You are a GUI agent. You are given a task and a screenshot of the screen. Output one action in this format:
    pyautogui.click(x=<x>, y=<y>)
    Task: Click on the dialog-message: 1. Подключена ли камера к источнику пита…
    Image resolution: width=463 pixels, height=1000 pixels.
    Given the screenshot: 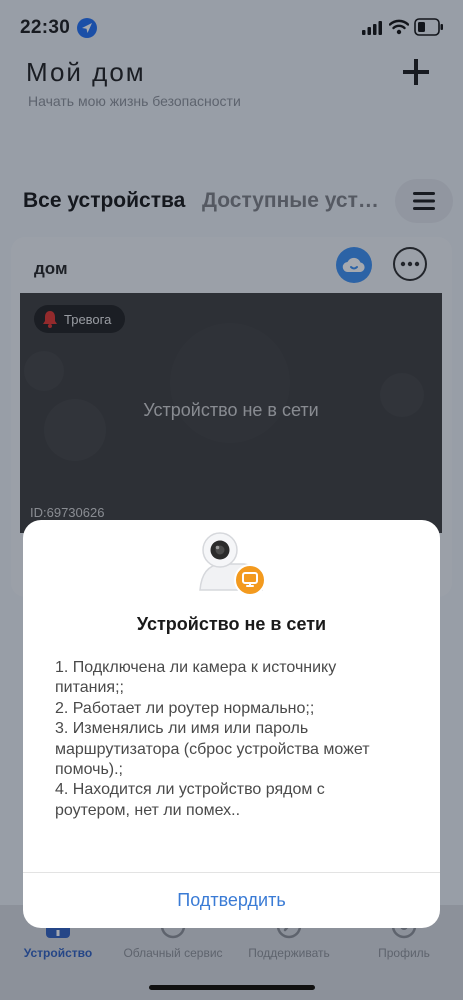 What is the action you would take?
    pyautogui.click(x=212, y=739)
    